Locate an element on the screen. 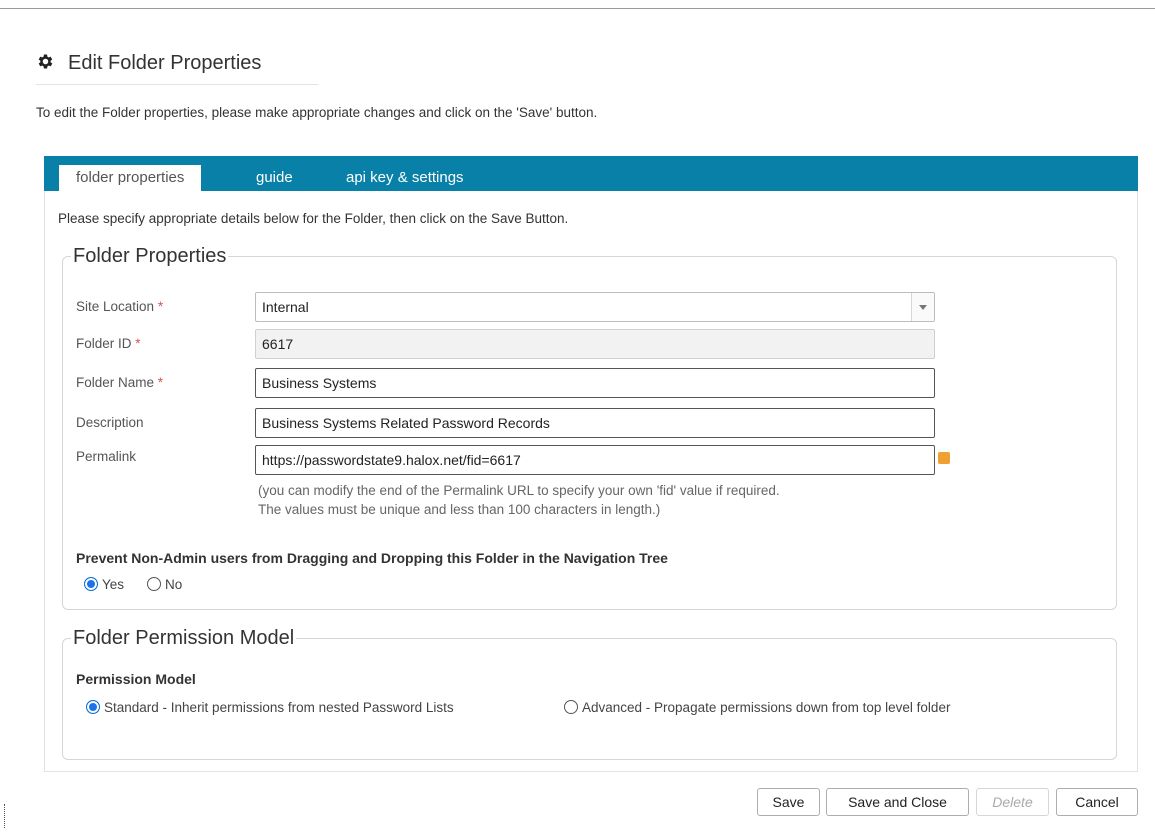  page-header: Edit Folder Properties is located at coordinates (177, 67).